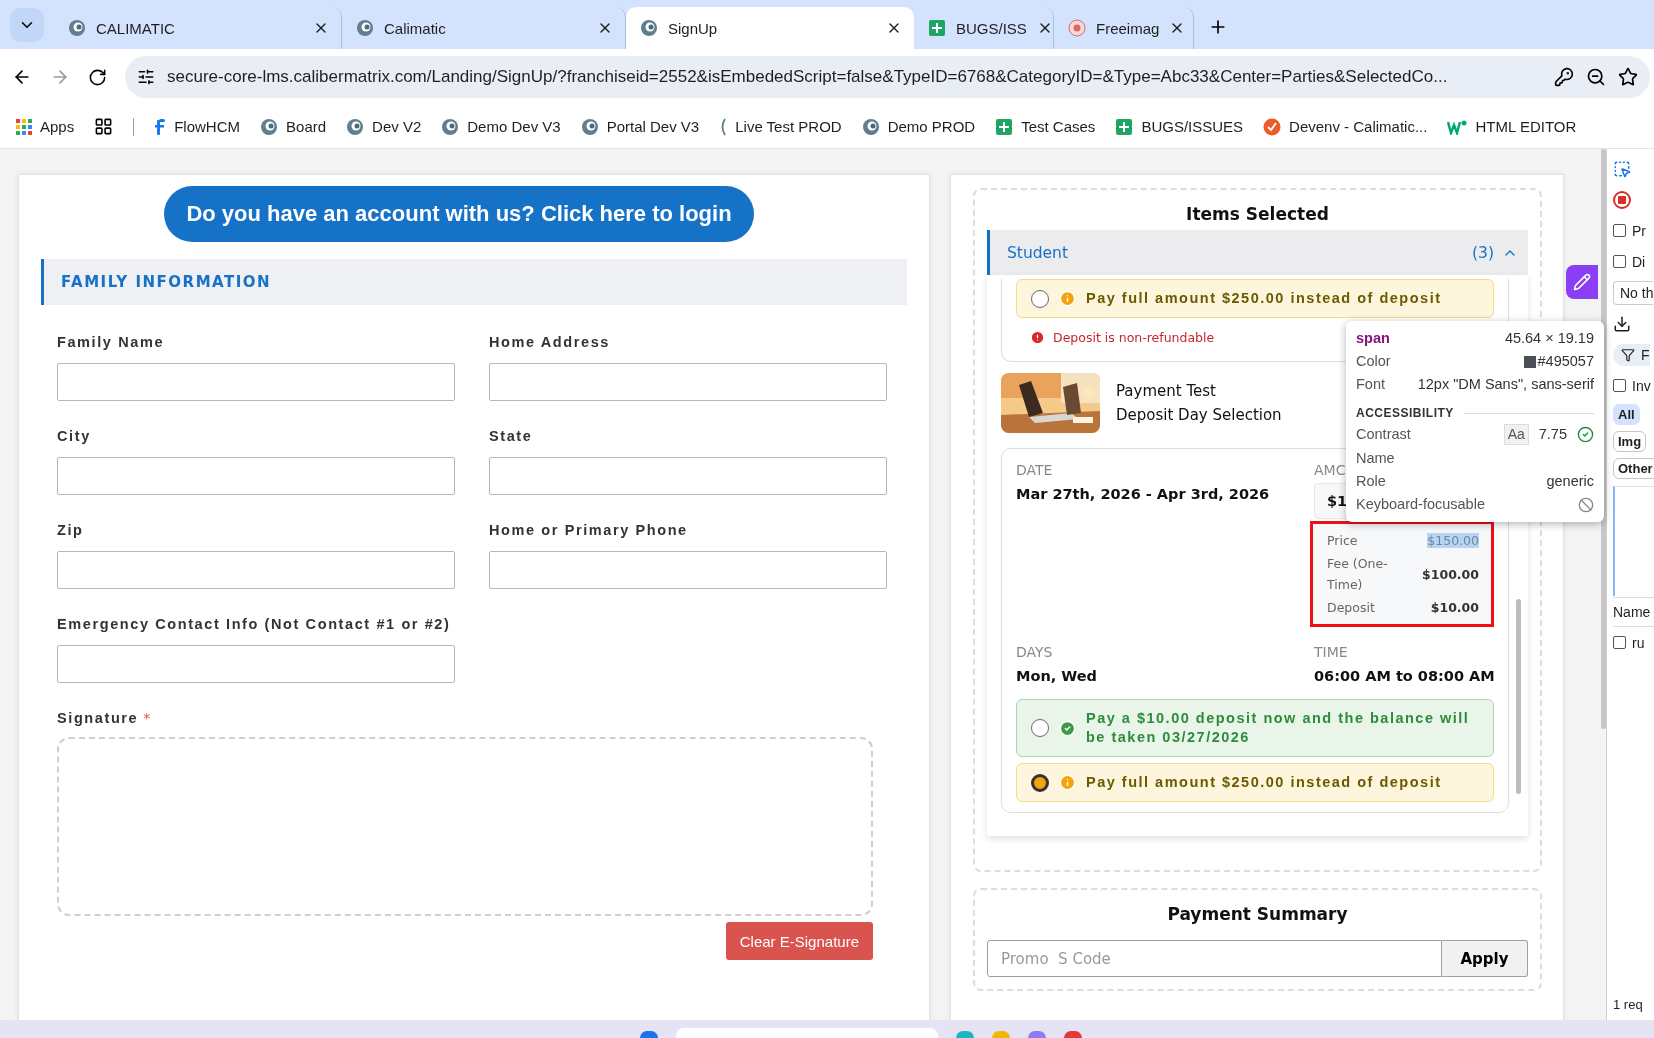 This screenshot has height=1038, width=1654. Describe the element at coordinates (1558, 361) in the screenshot. I see `color-value: #495057` at that location.